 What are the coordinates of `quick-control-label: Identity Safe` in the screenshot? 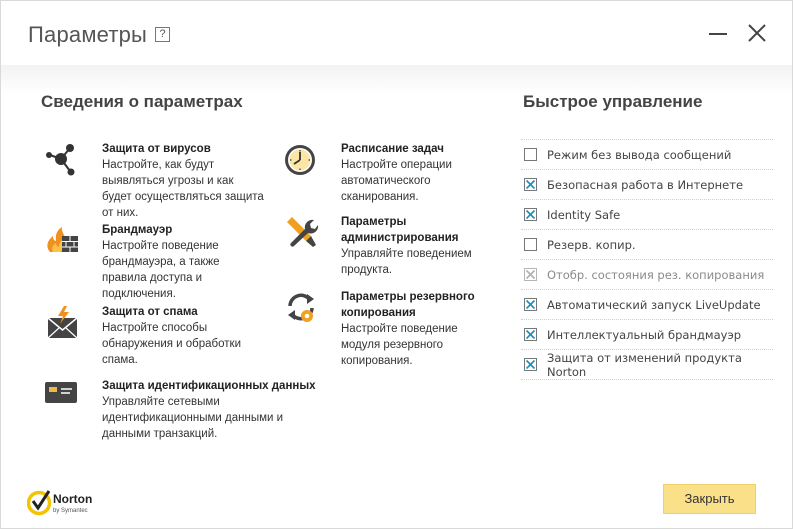 It's located at (584, 214).